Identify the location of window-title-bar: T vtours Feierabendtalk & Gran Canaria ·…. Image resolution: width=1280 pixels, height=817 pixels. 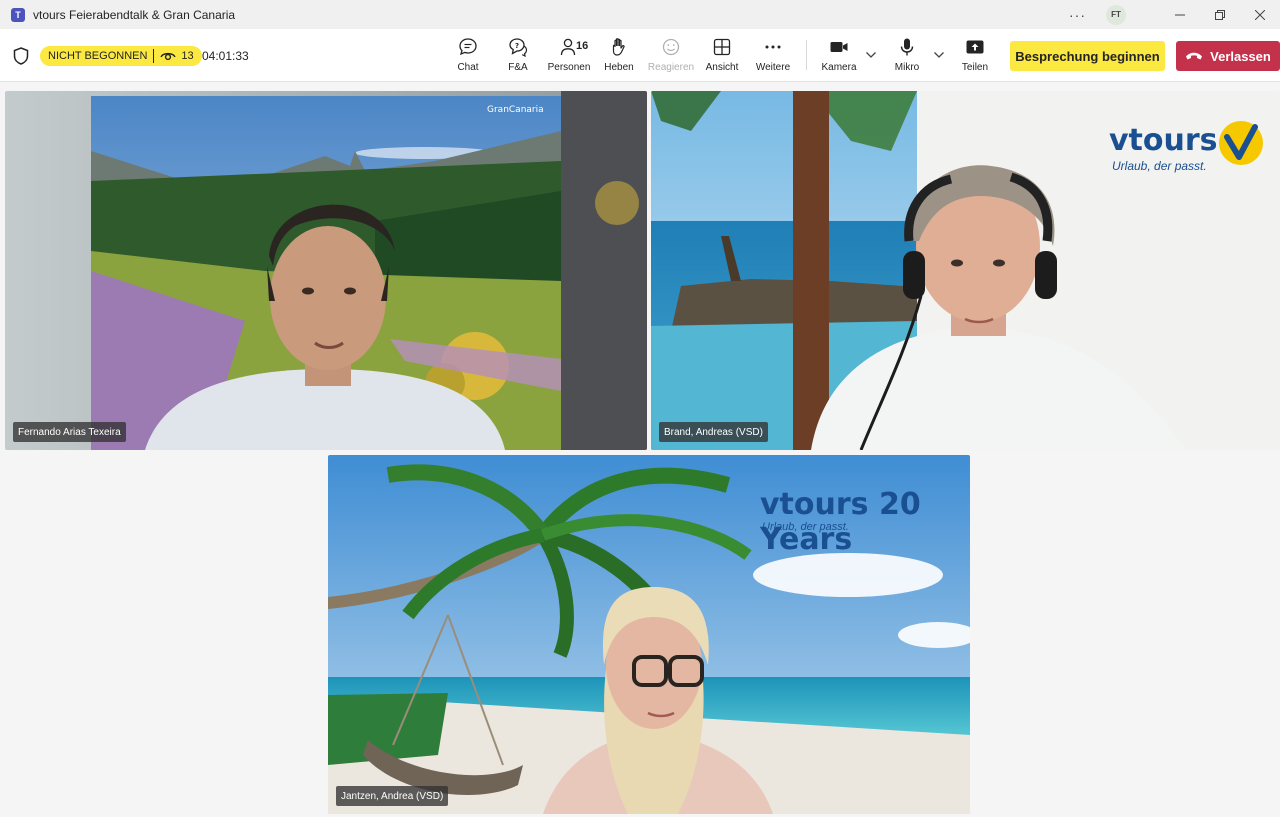
(640, 14).